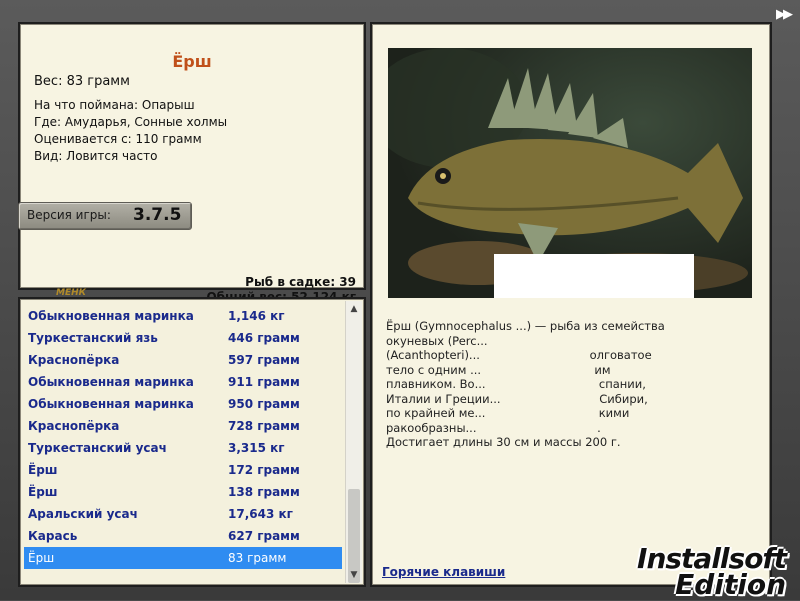 The width and height of the screenshot is (800, 601). I want to click on catch-row: Обыкновенная маринка 911 грамм, so click(183, 382).